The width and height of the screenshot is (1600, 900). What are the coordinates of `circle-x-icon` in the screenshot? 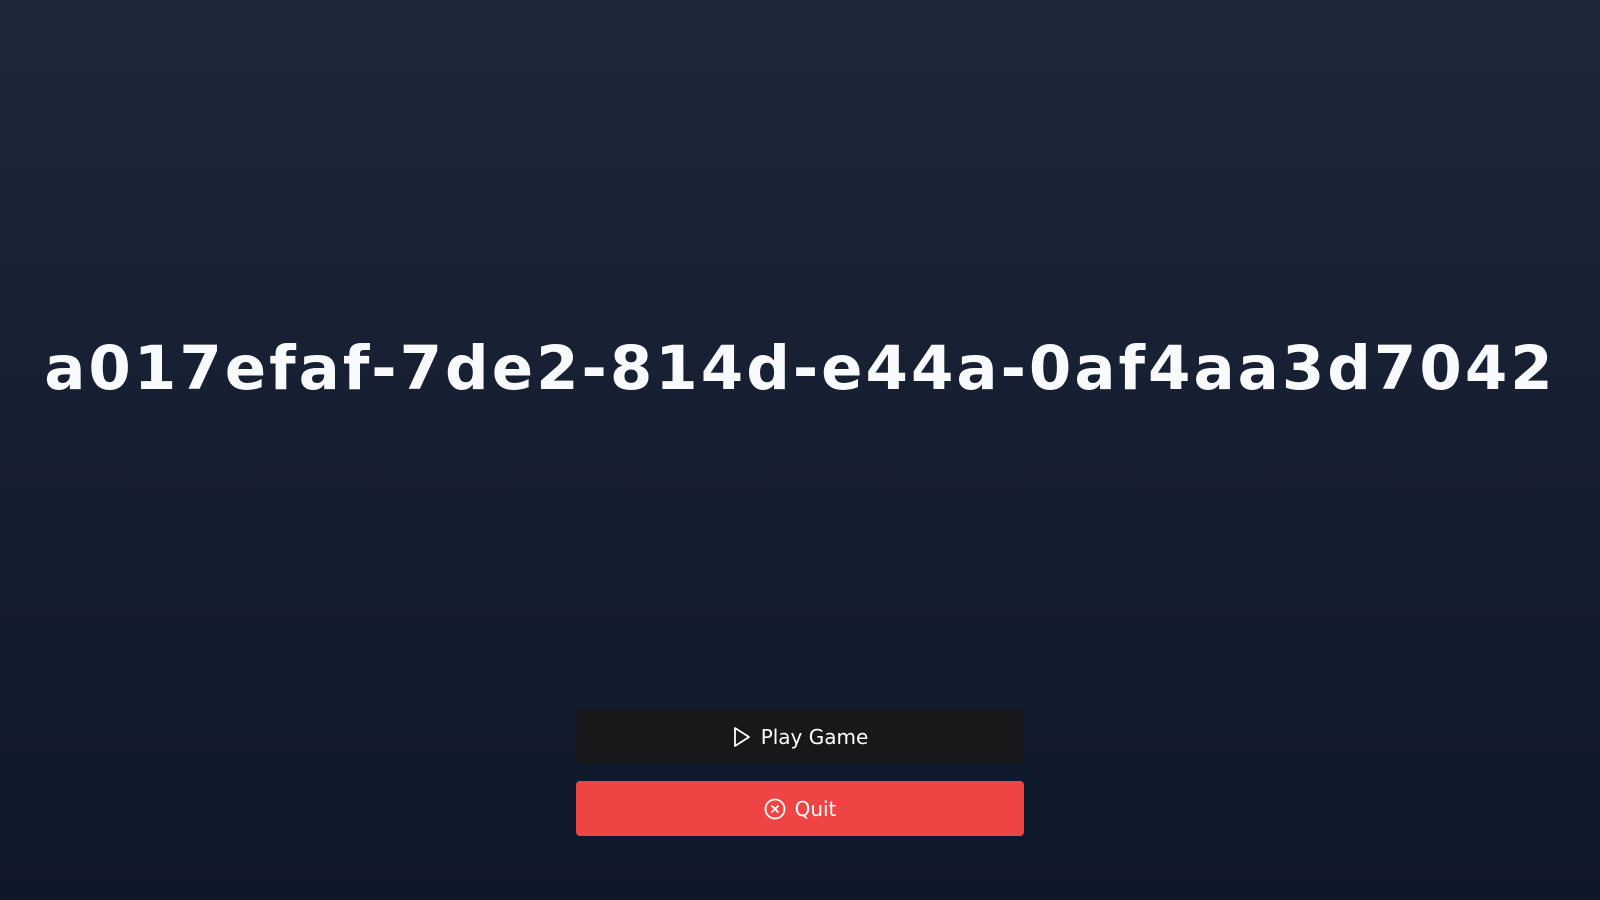 It's located at (775, 809).